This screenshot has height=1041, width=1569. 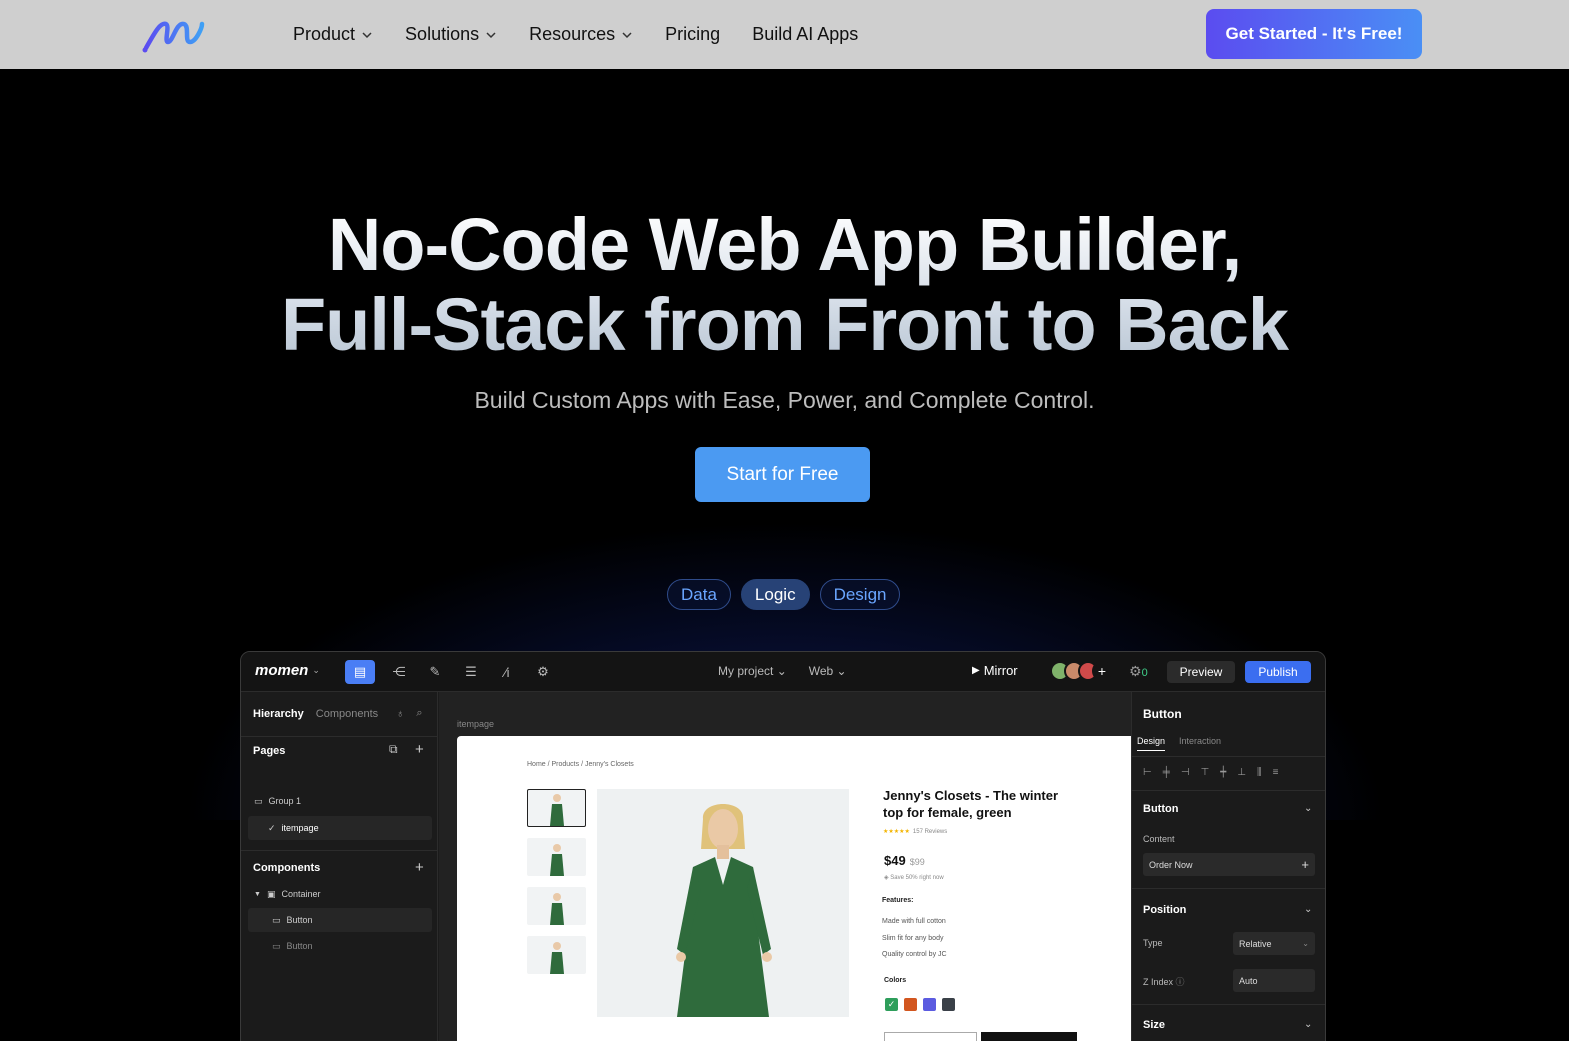 What do you see at coordinates (257, 894) in the screenshot?
I see `caret-down-icon: ▼` at bounding box center [257, 894].